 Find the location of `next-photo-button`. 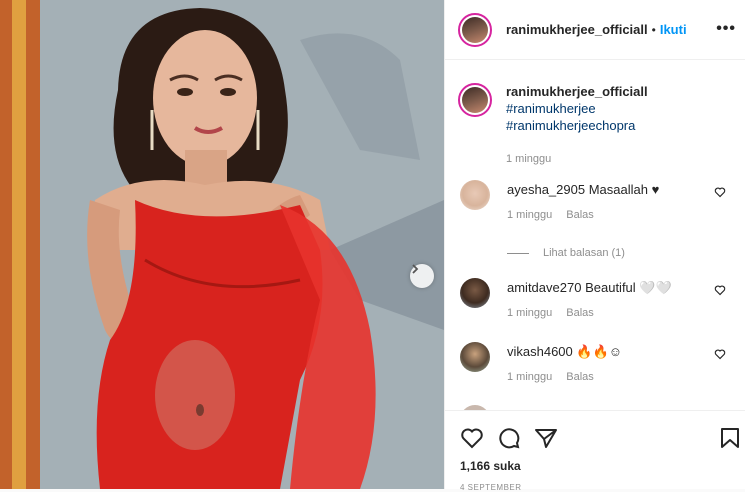

next-photo-button is located at coordinates (422, 276).